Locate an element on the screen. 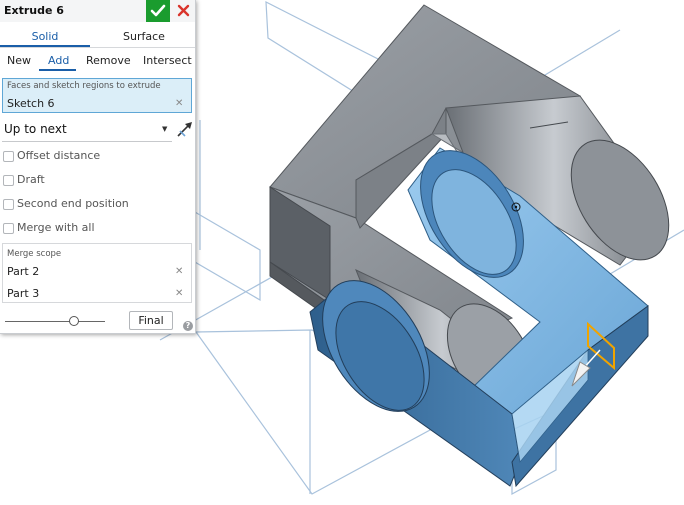 The image size is (684, 505). accept-button is located at coordinates (158, 11).